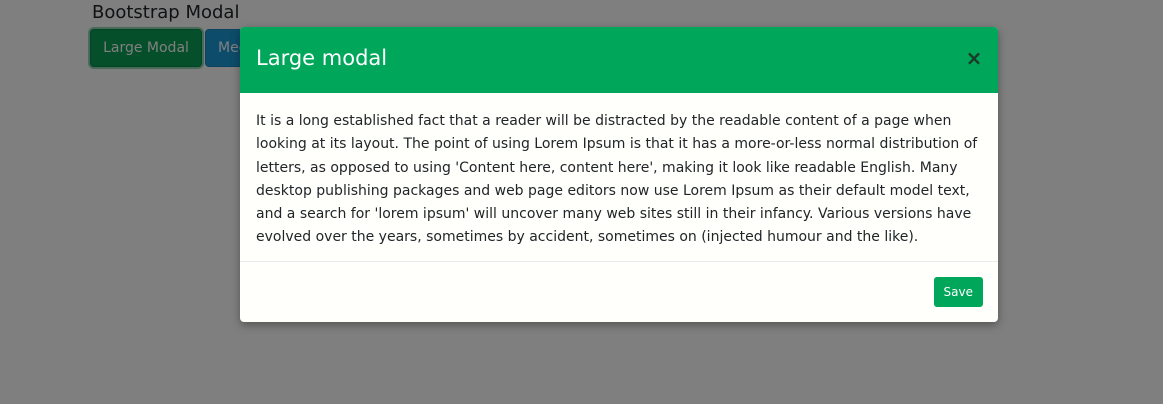 The width and height of the screenshot is (1163, 404). What do you see at coordinates (958, 292) in the screenshot?
I see `save-button: Save` at bounding box center [958, 292].